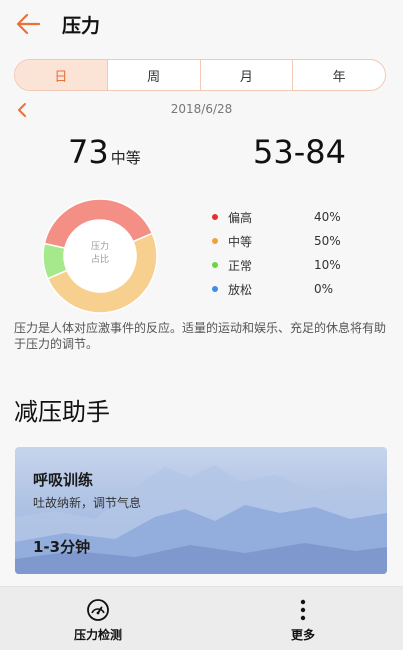 This screenshot has width=403, height=650. I want to click on legend-item: 正常 10%, so click(297, 265).